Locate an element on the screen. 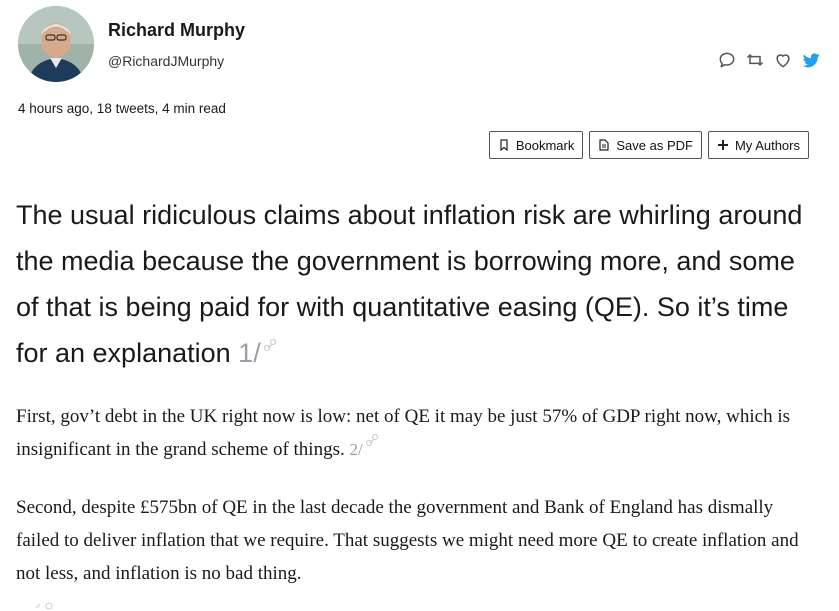  thread-toolbar: Bookmark Save as PDF My Authors is located at coordinates (648, 145).